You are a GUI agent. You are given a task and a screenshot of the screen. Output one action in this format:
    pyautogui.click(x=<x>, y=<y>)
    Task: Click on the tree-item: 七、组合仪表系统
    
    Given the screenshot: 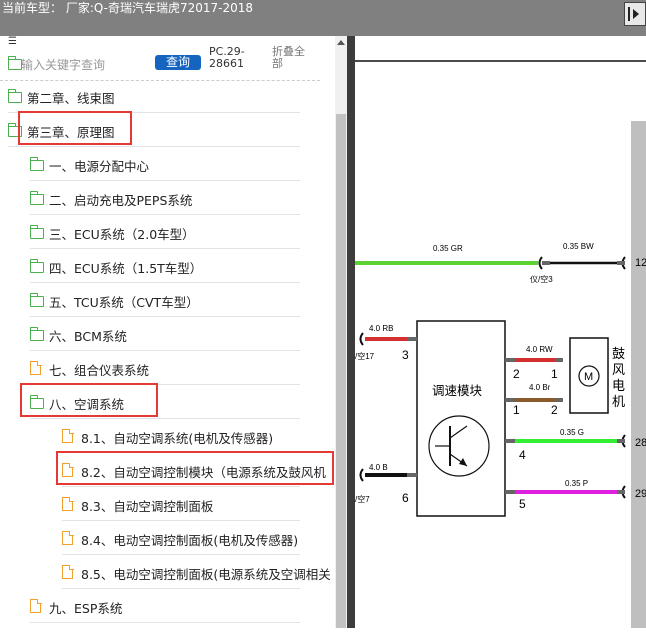 What is the action you would take?
    pyautogui.click(x=165, y=368)
    